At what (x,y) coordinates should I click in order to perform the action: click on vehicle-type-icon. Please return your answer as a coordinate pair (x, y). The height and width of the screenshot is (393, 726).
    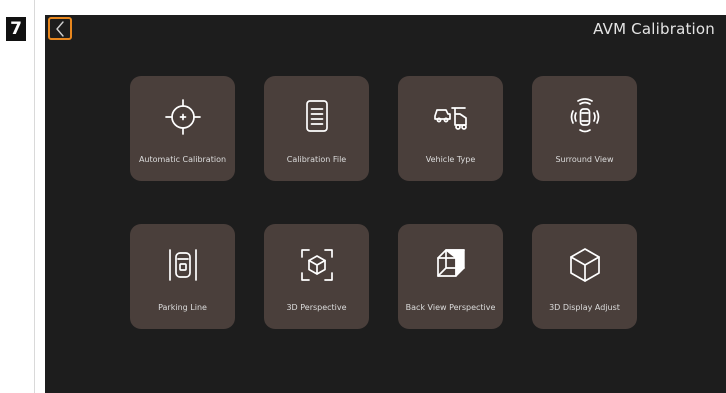
    Looking at the image, I should click on (450, 117).